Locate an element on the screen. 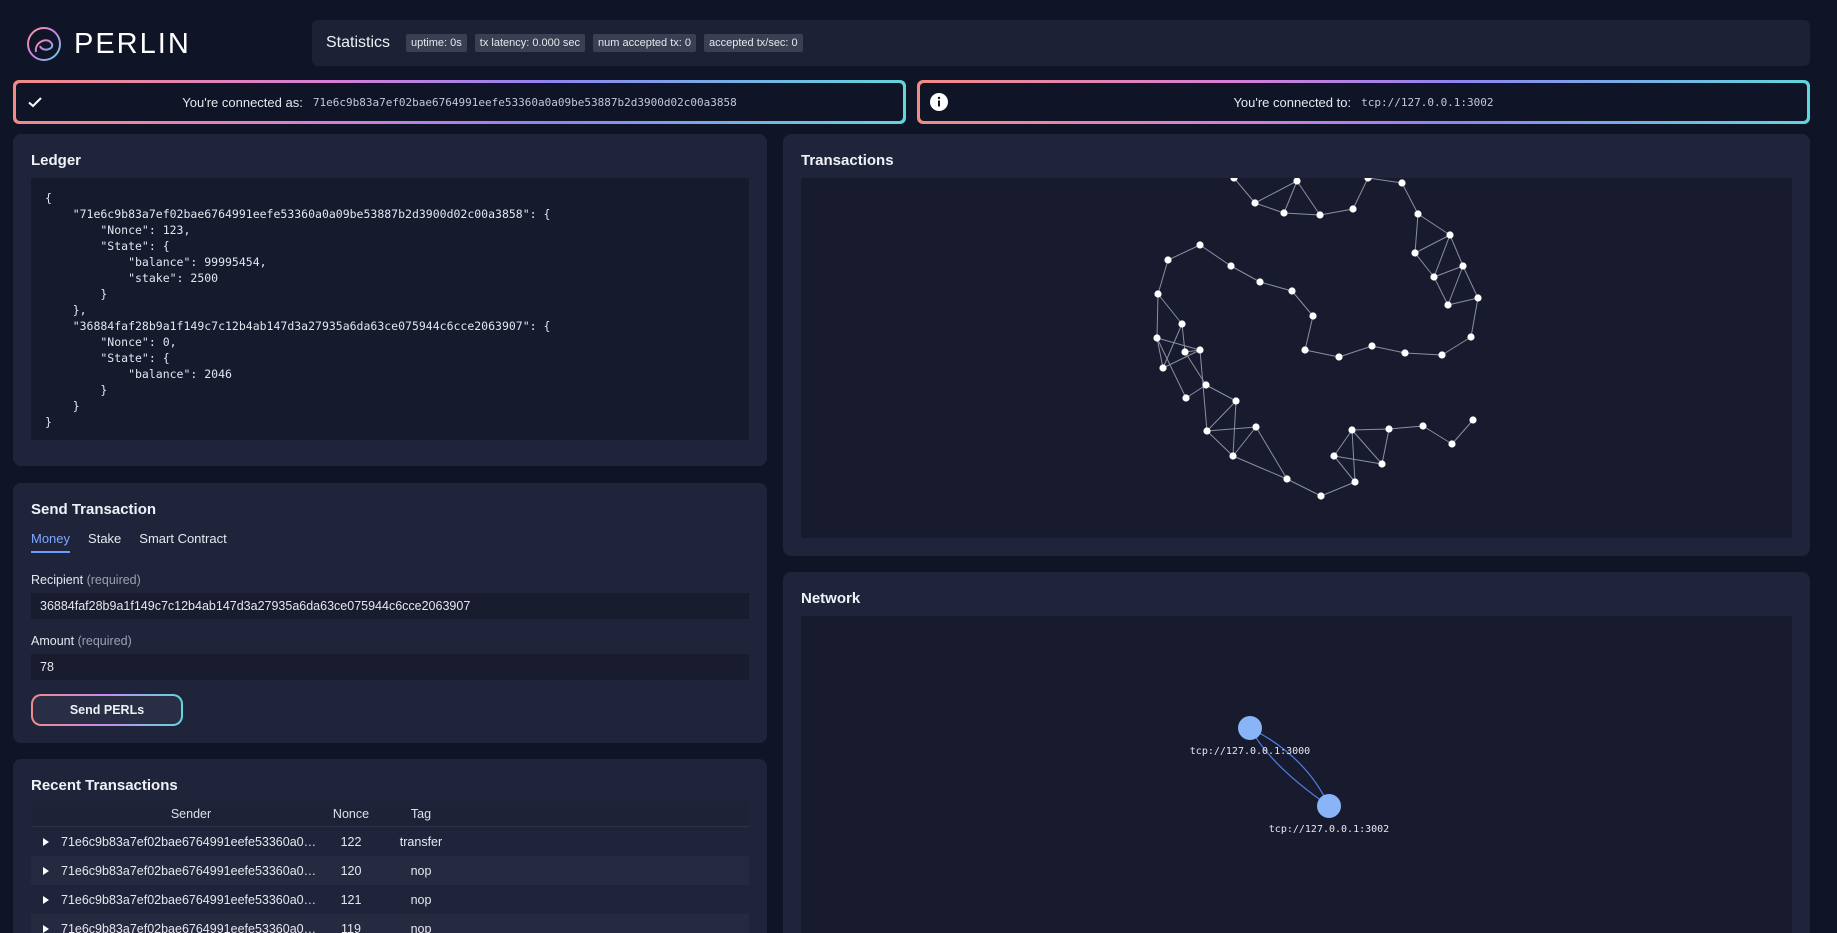 This screenshot has width=1837, height=933. send-perls-button: Send PERLs is located at coordinates (107, 710).